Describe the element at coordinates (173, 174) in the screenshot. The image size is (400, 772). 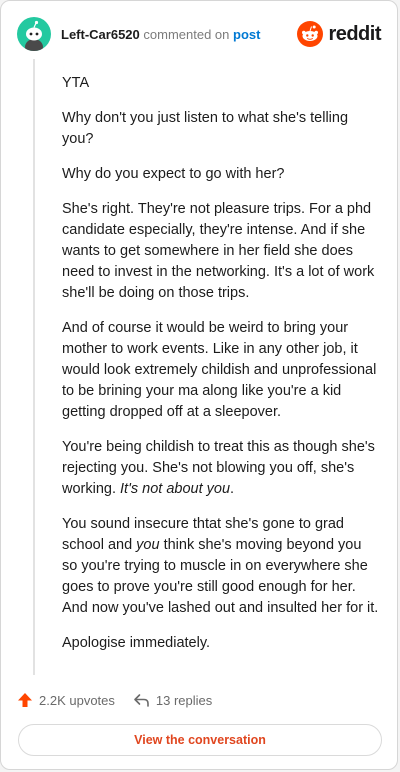
I see `comment-paragraph: Why do you expect to go with her?` at that location.